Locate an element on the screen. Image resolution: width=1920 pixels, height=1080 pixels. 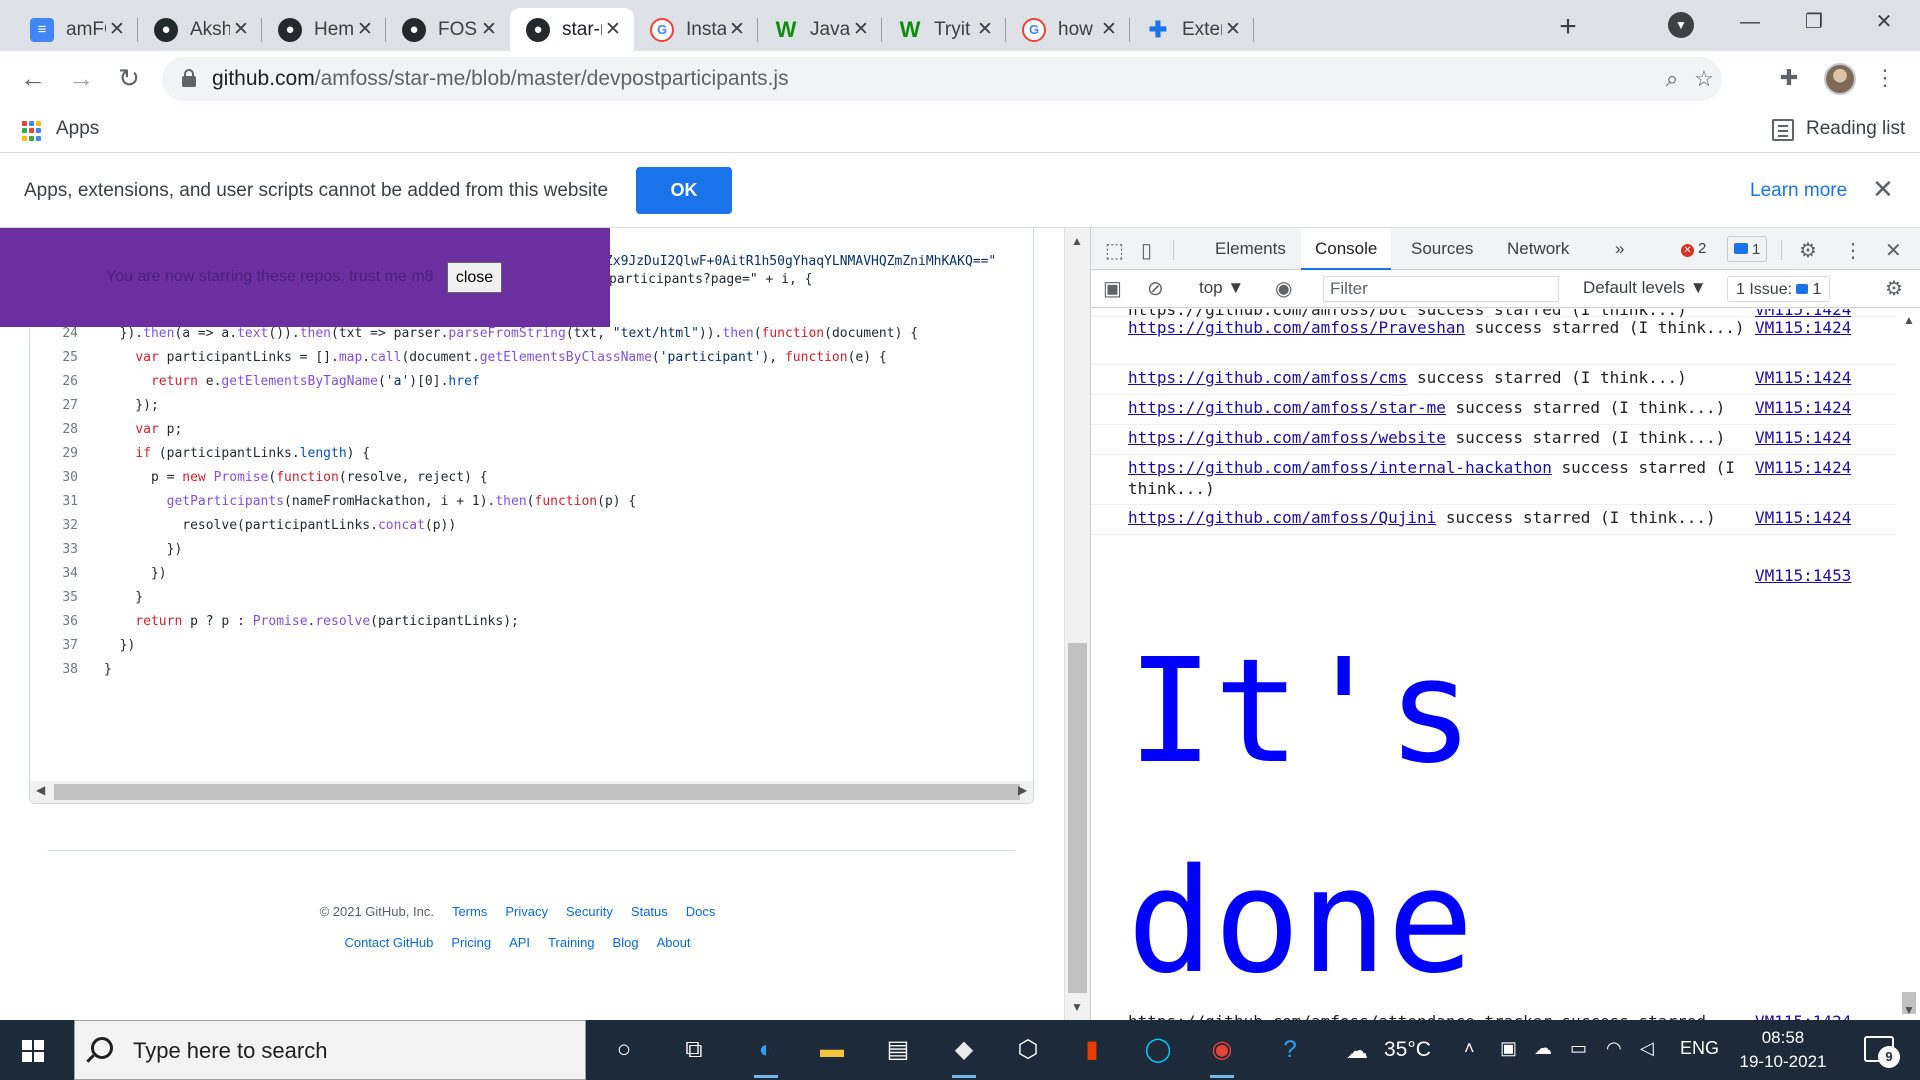
error-count-badge: ✕ 2 is located at coordinates (1693, 249).